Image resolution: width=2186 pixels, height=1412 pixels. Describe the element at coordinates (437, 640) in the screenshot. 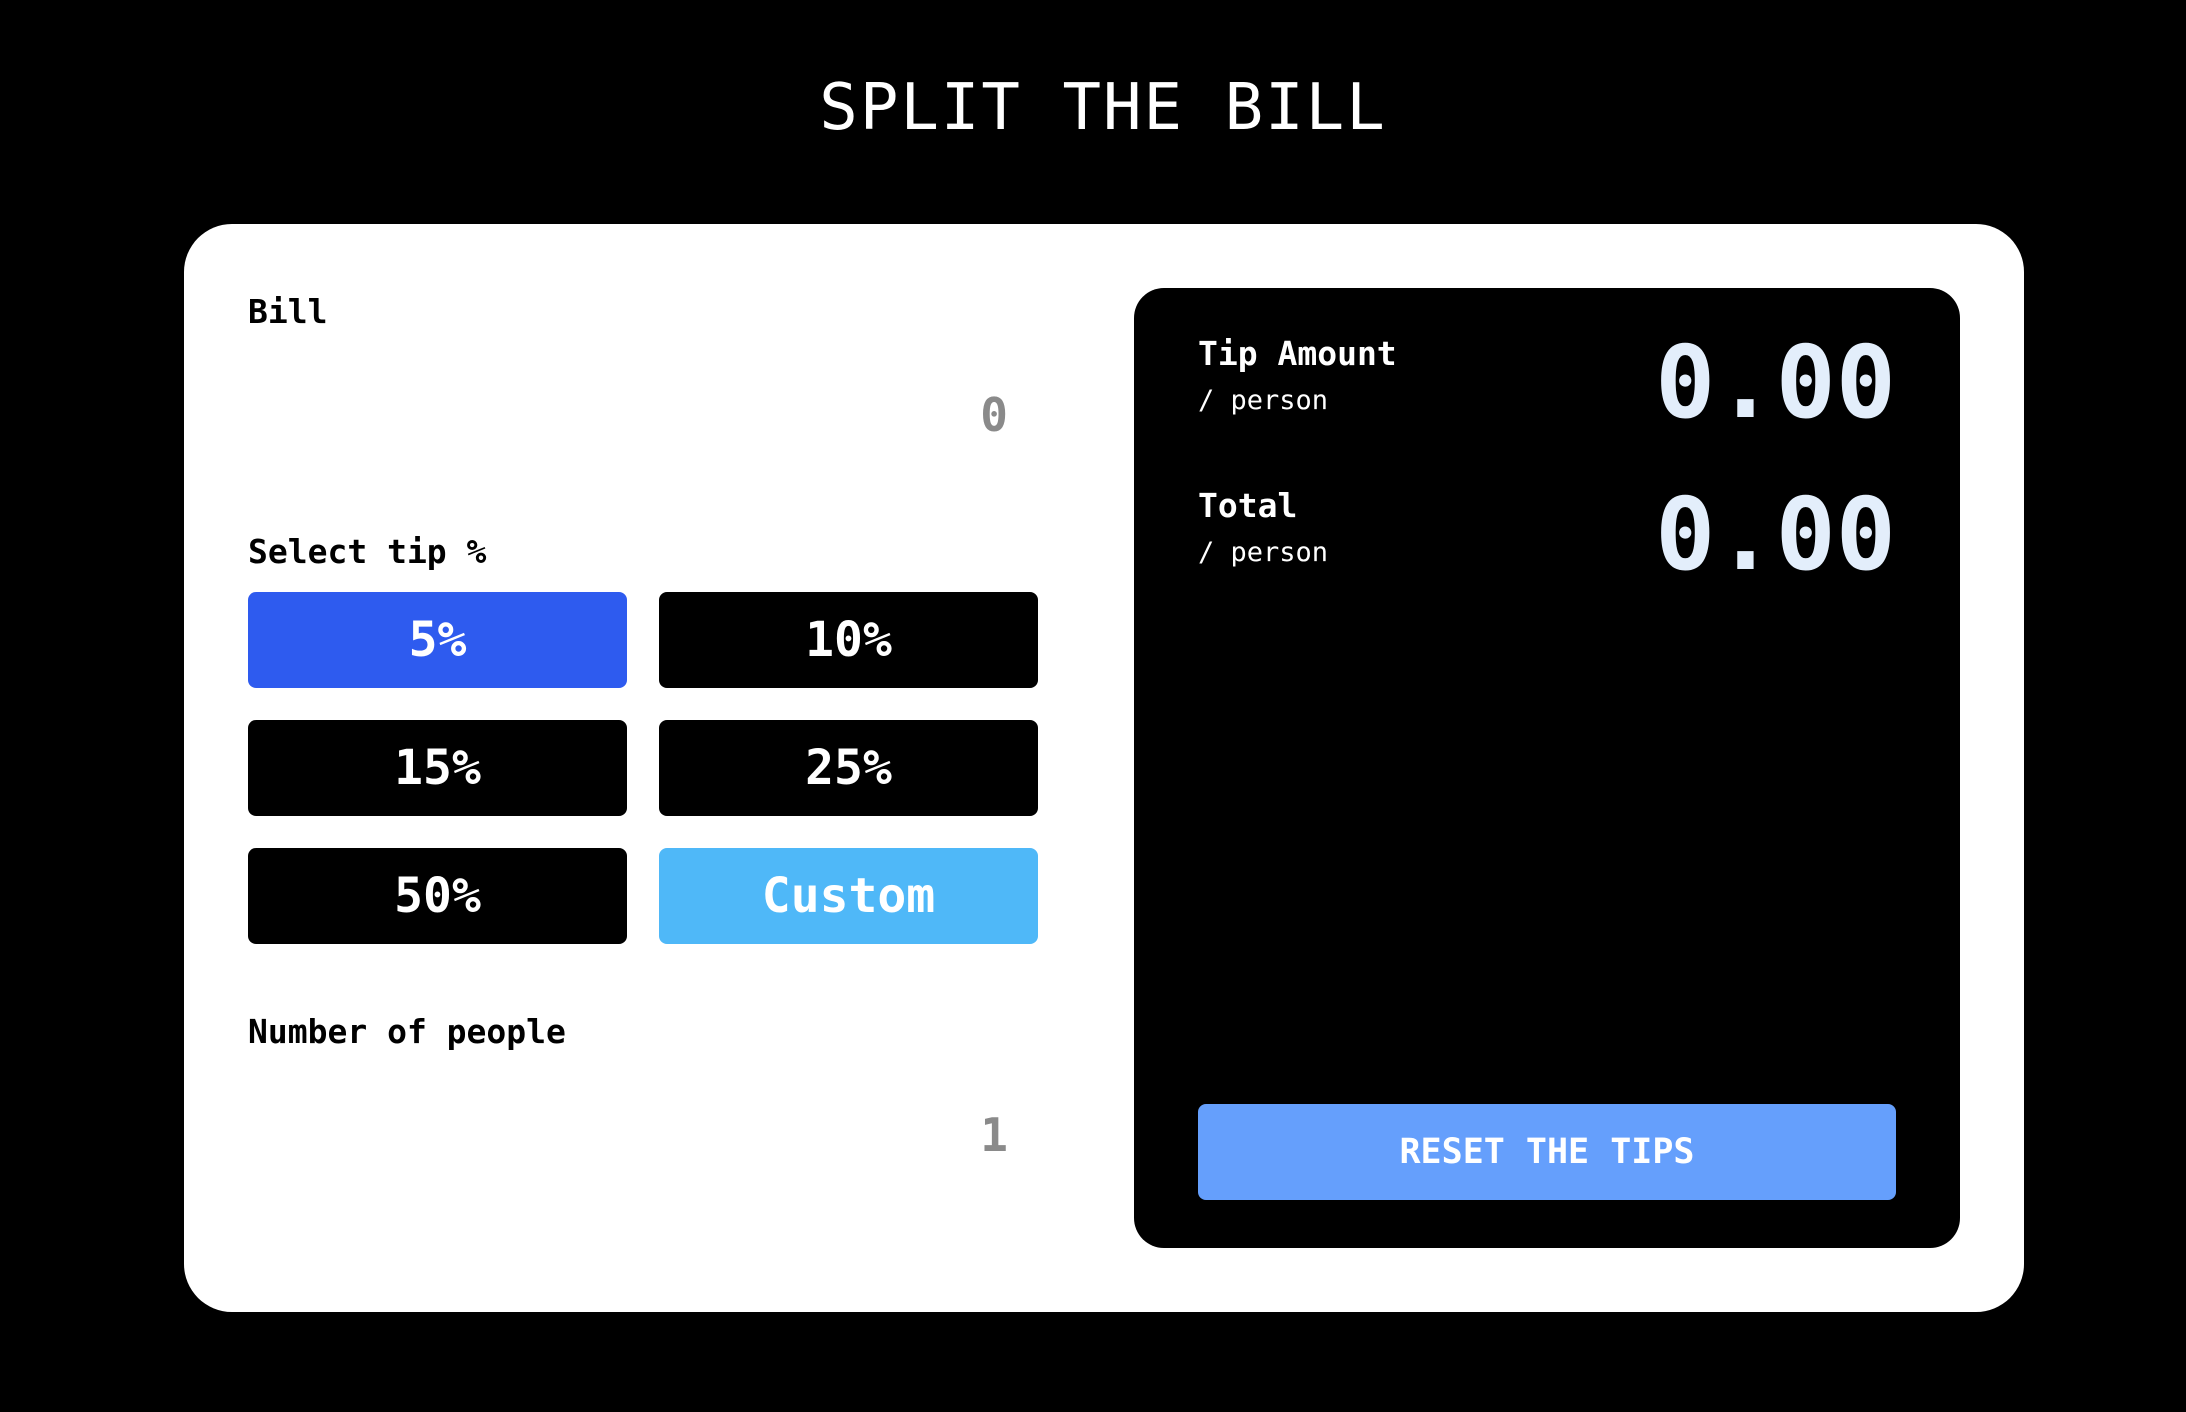

I see `tip-5-button: 5%` at that location.